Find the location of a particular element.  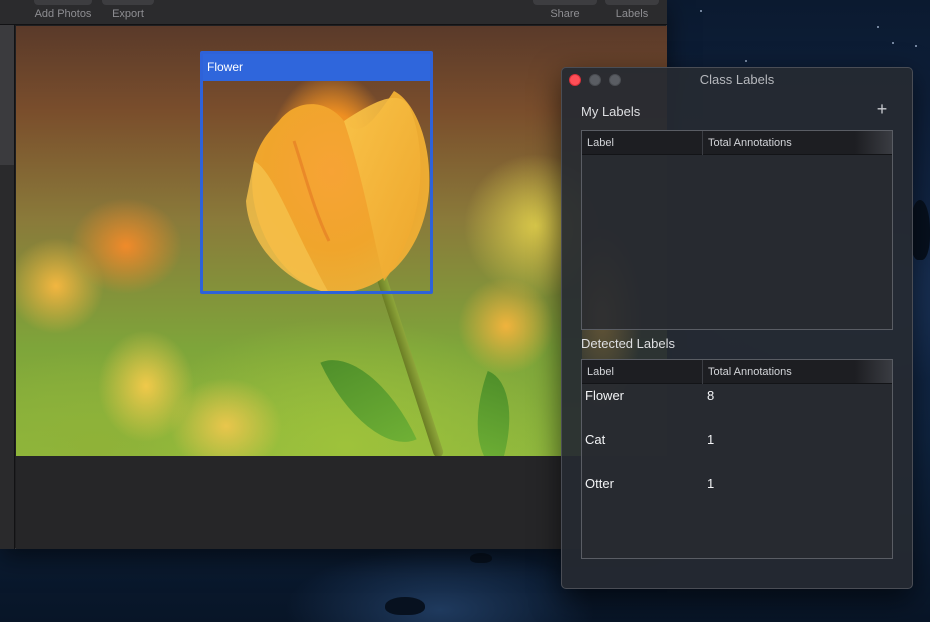

labels-icon is located at coordinates (632, 2).